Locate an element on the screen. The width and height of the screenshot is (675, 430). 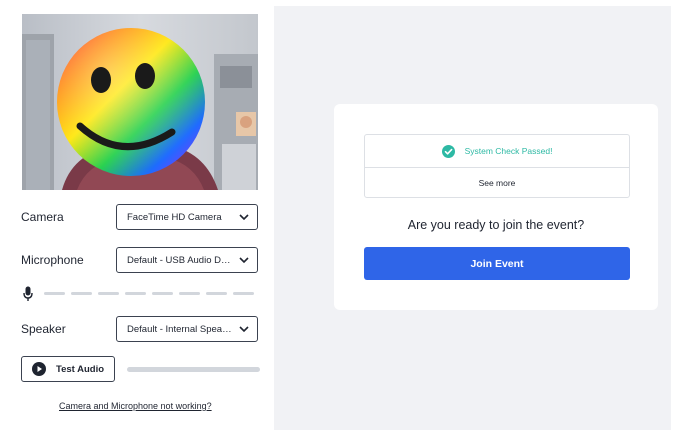
system-check-status: System Check Passed! is located at coordinates (497, 151).